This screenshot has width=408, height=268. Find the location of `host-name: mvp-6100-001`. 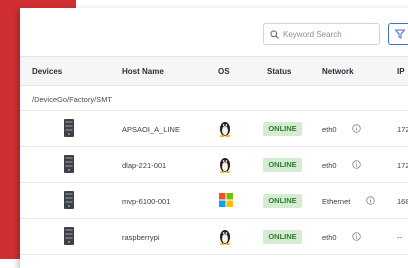

host-name: mvp-6100-001 is located at coordinates (146, 201).